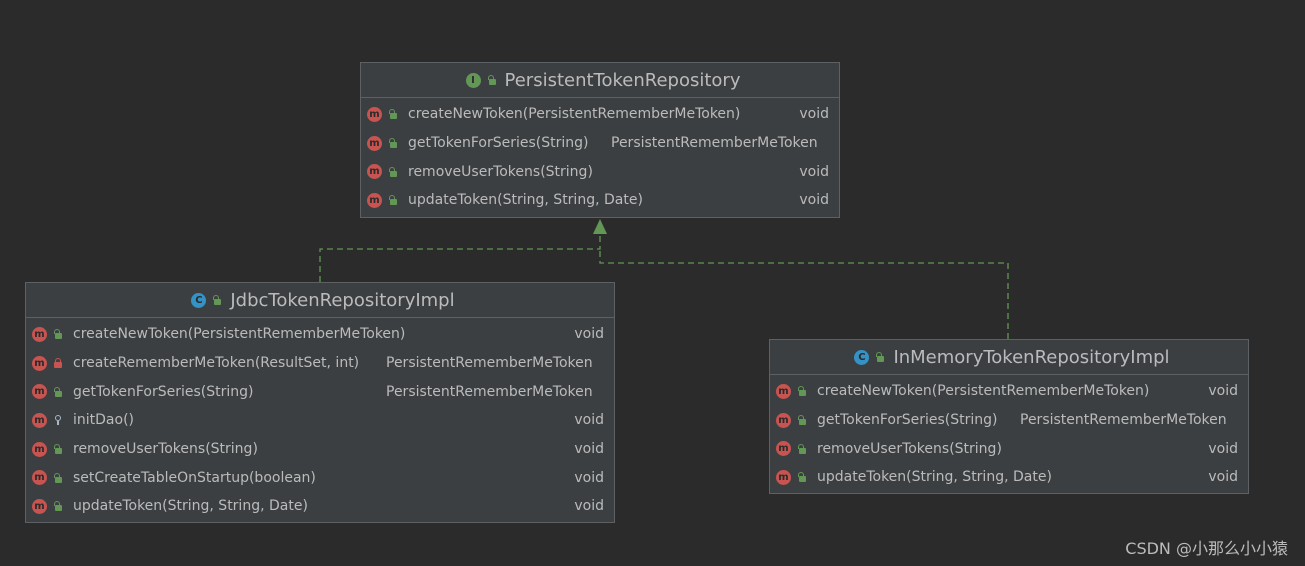 This screenshot has width=1305, height=566. I want to click on implements-arrowhead, so click(600, 226).